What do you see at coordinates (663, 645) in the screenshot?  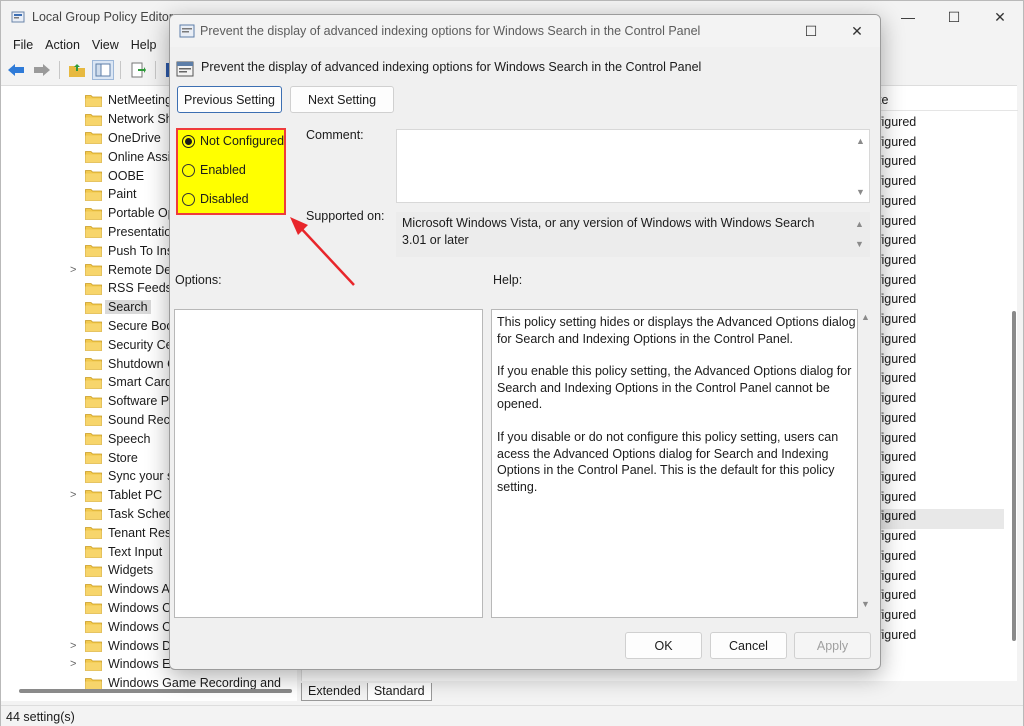 I see `ok-button: OK` at bounding box center [663, 645].